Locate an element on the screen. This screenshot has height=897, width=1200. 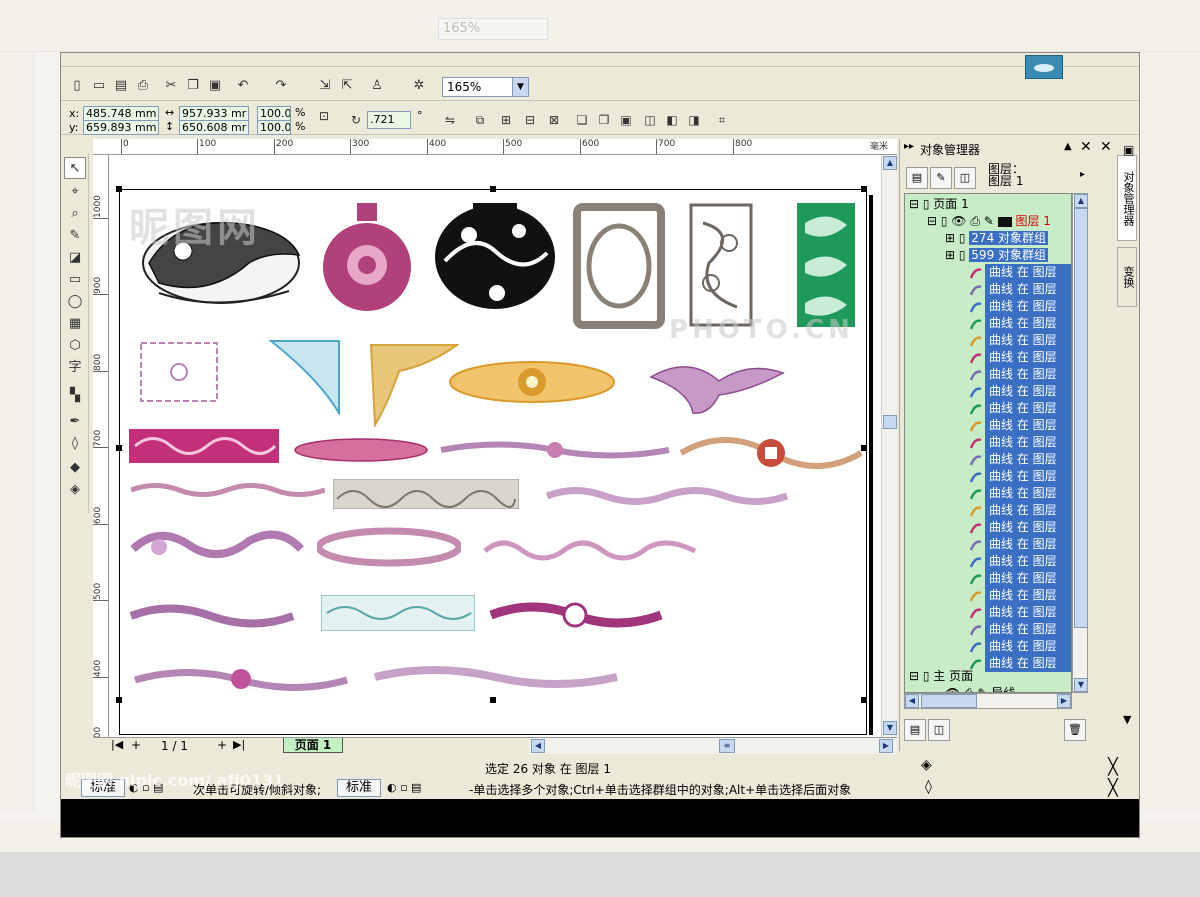
group-icon: ⊞ is located at coordinates (506, 120).